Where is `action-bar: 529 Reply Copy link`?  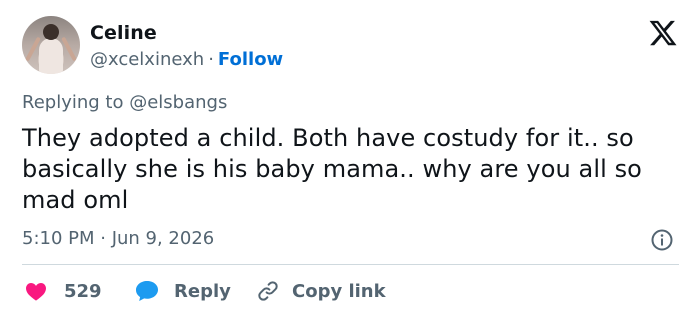
action-bar: 529 Reply Copy link is located at coordinates (352, 291).